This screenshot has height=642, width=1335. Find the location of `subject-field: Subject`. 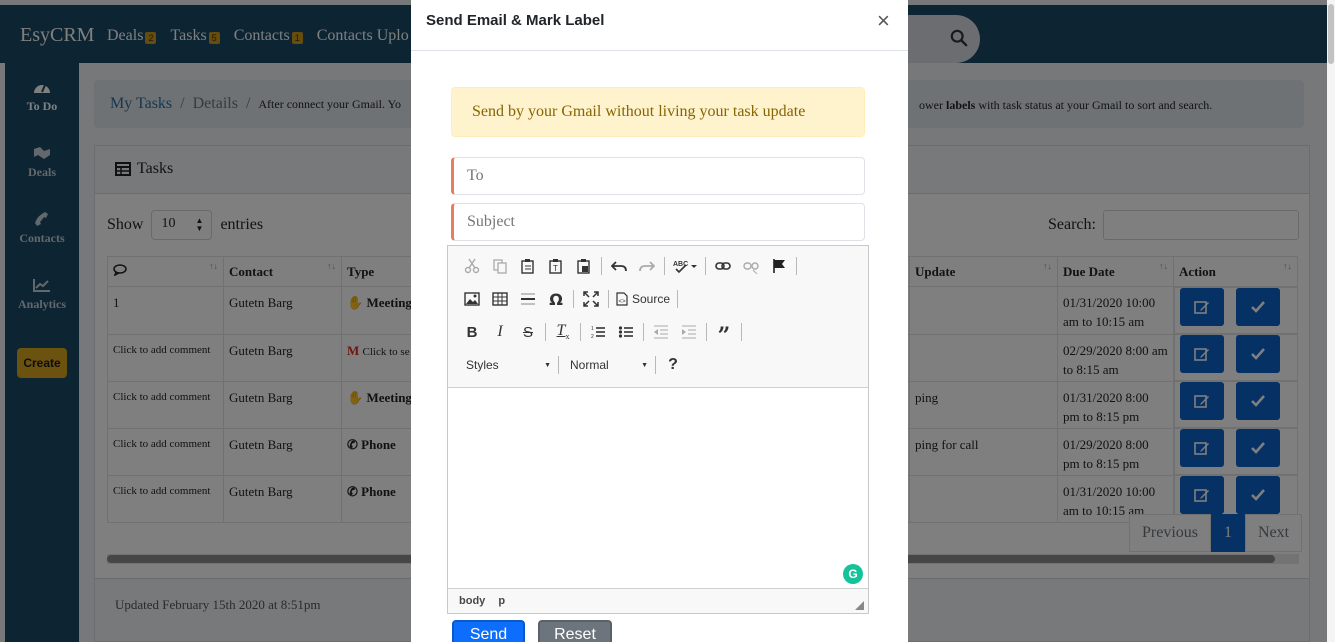

subject-field: Subject is located at coordinates (658, 222).